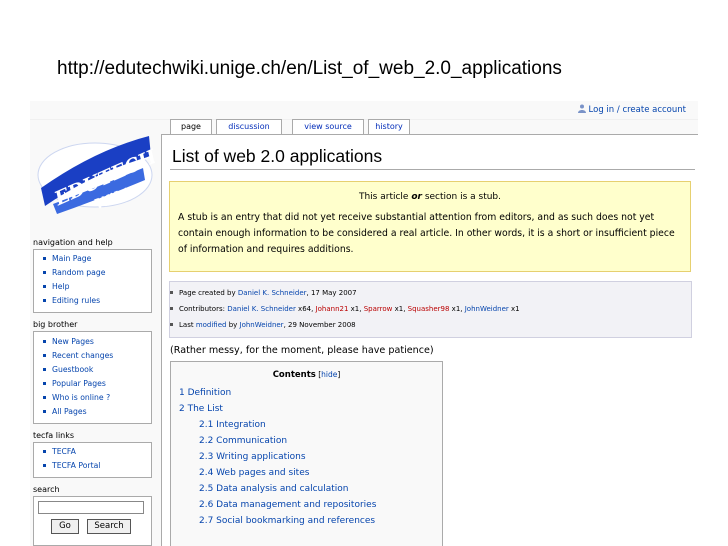  Describe the element at coordinates (287, 521) in the screenshot. I see `toc-item: 2.7 Social bookmarking and references` at that location.